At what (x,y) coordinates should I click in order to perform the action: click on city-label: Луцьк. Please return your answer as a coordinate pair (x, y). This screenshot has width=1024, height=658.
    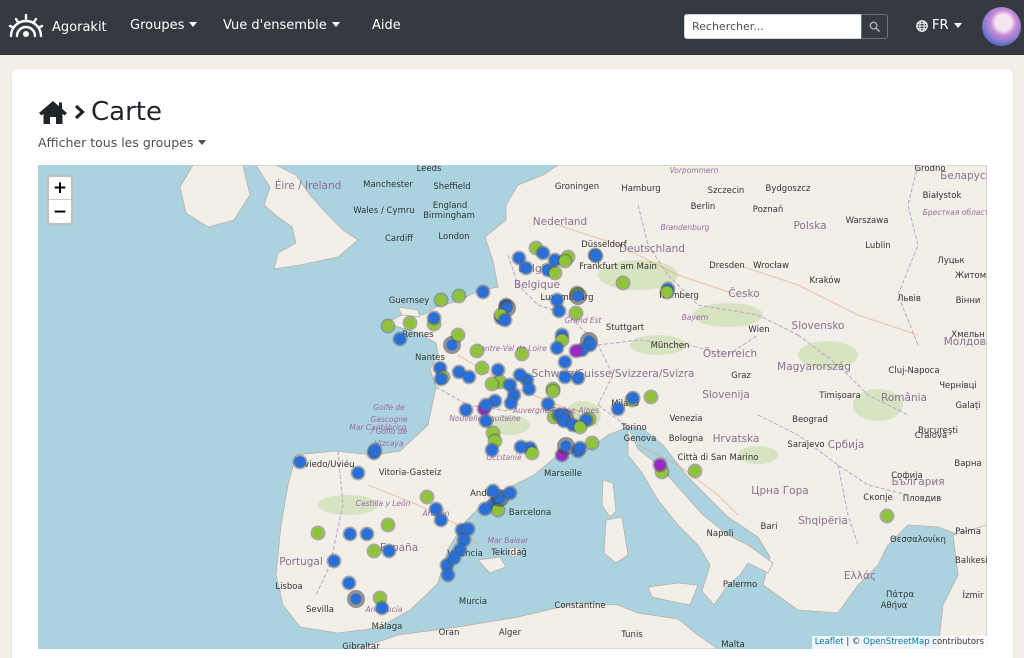
    Looking at the image, I should click on (950, 261).